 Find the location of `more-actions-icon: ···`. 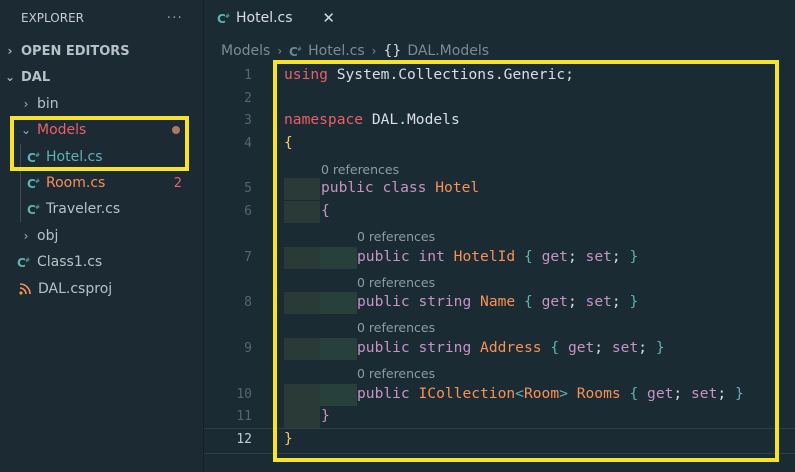

more-actions-icon: ··· is located at coordinates (175, 18).